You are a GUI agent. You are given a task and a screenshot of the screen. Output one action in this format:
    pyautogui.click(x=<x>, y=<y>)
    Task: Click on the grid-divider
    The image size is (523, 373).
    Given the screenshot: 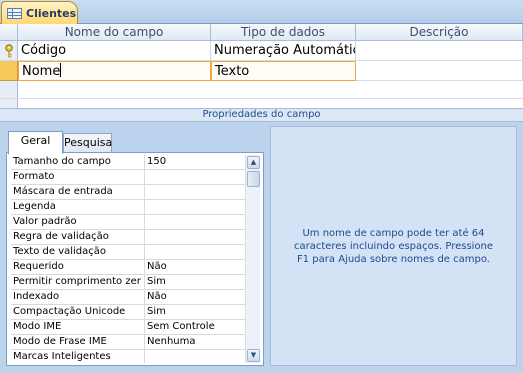 What is the action you would take?
    pyautogui.click(x=261, y=98)
    